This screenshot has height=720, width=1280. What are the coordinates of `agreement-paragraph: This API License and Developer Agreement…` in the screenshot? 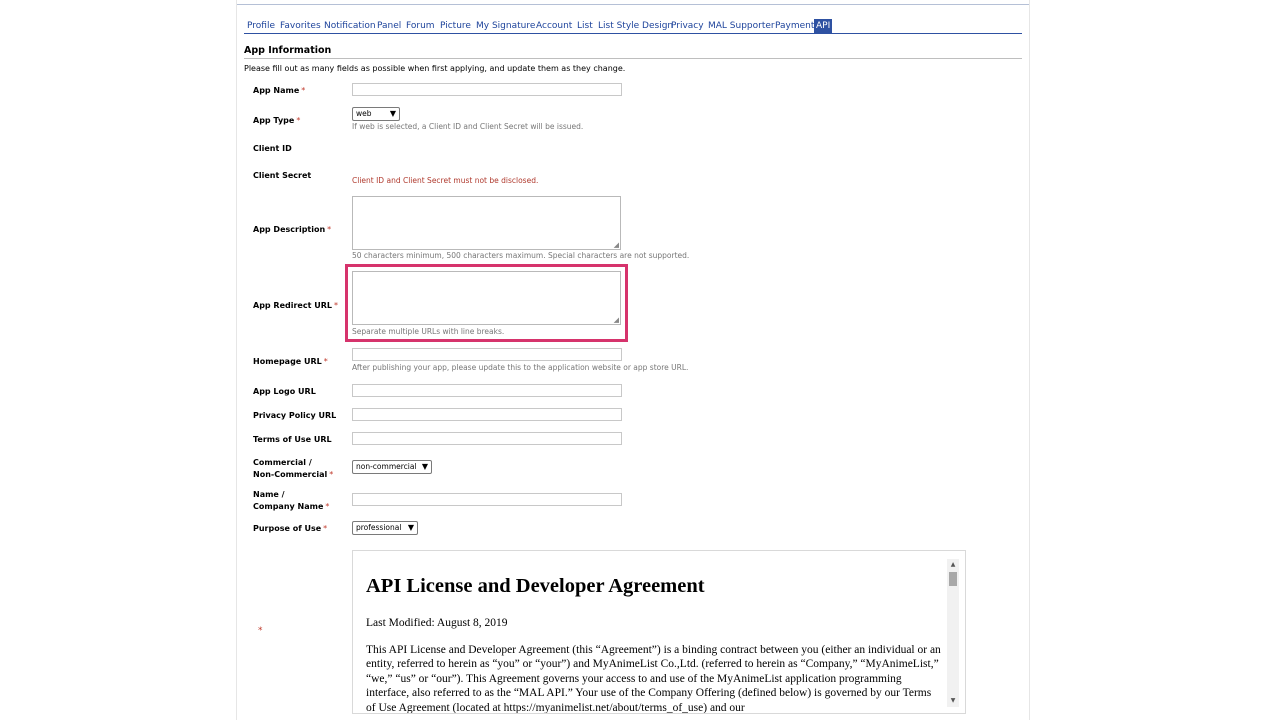 It's located at (653, 679).